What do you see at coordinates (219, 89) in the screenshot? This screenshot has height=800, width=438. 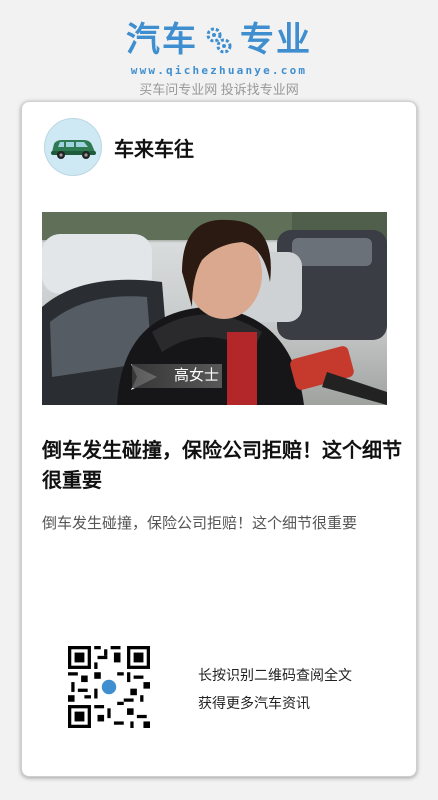 I see `brand-slogan: 买车问专业网 投诉找专业网` at bounding box center [219, 89].